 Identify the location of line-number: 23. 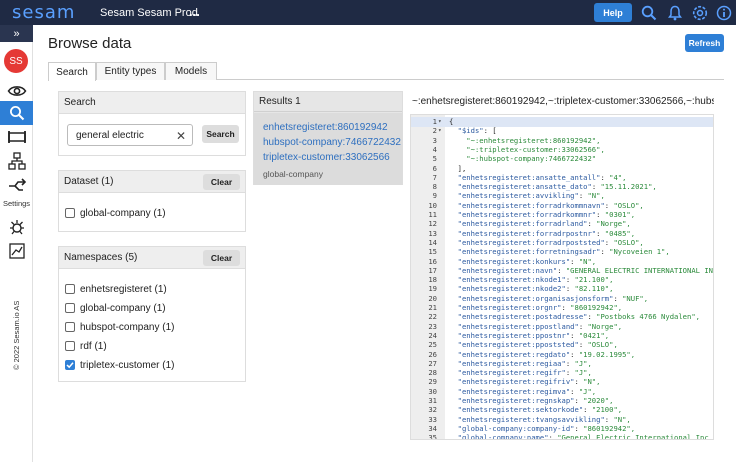
(432, 326).